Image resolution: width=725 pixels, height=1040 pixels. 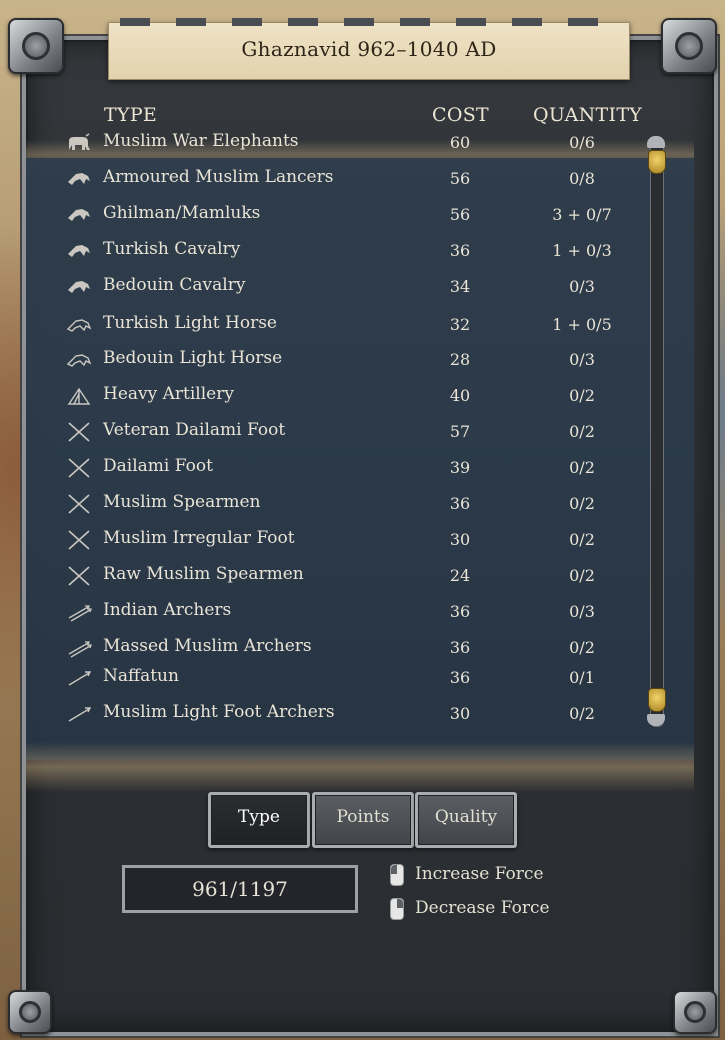 I want to click on sort-by-type-button: Type, so click(x=259, y=820).